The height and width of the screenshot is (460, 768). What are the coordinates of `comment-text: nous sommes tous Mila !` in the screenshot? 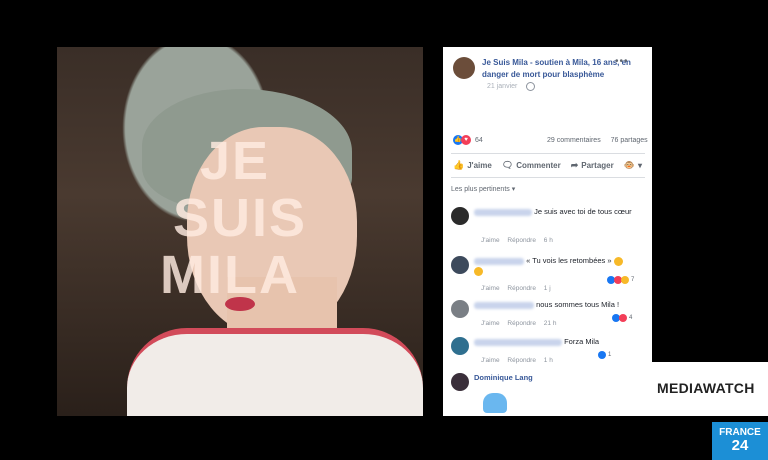 It's located at (578, 304).